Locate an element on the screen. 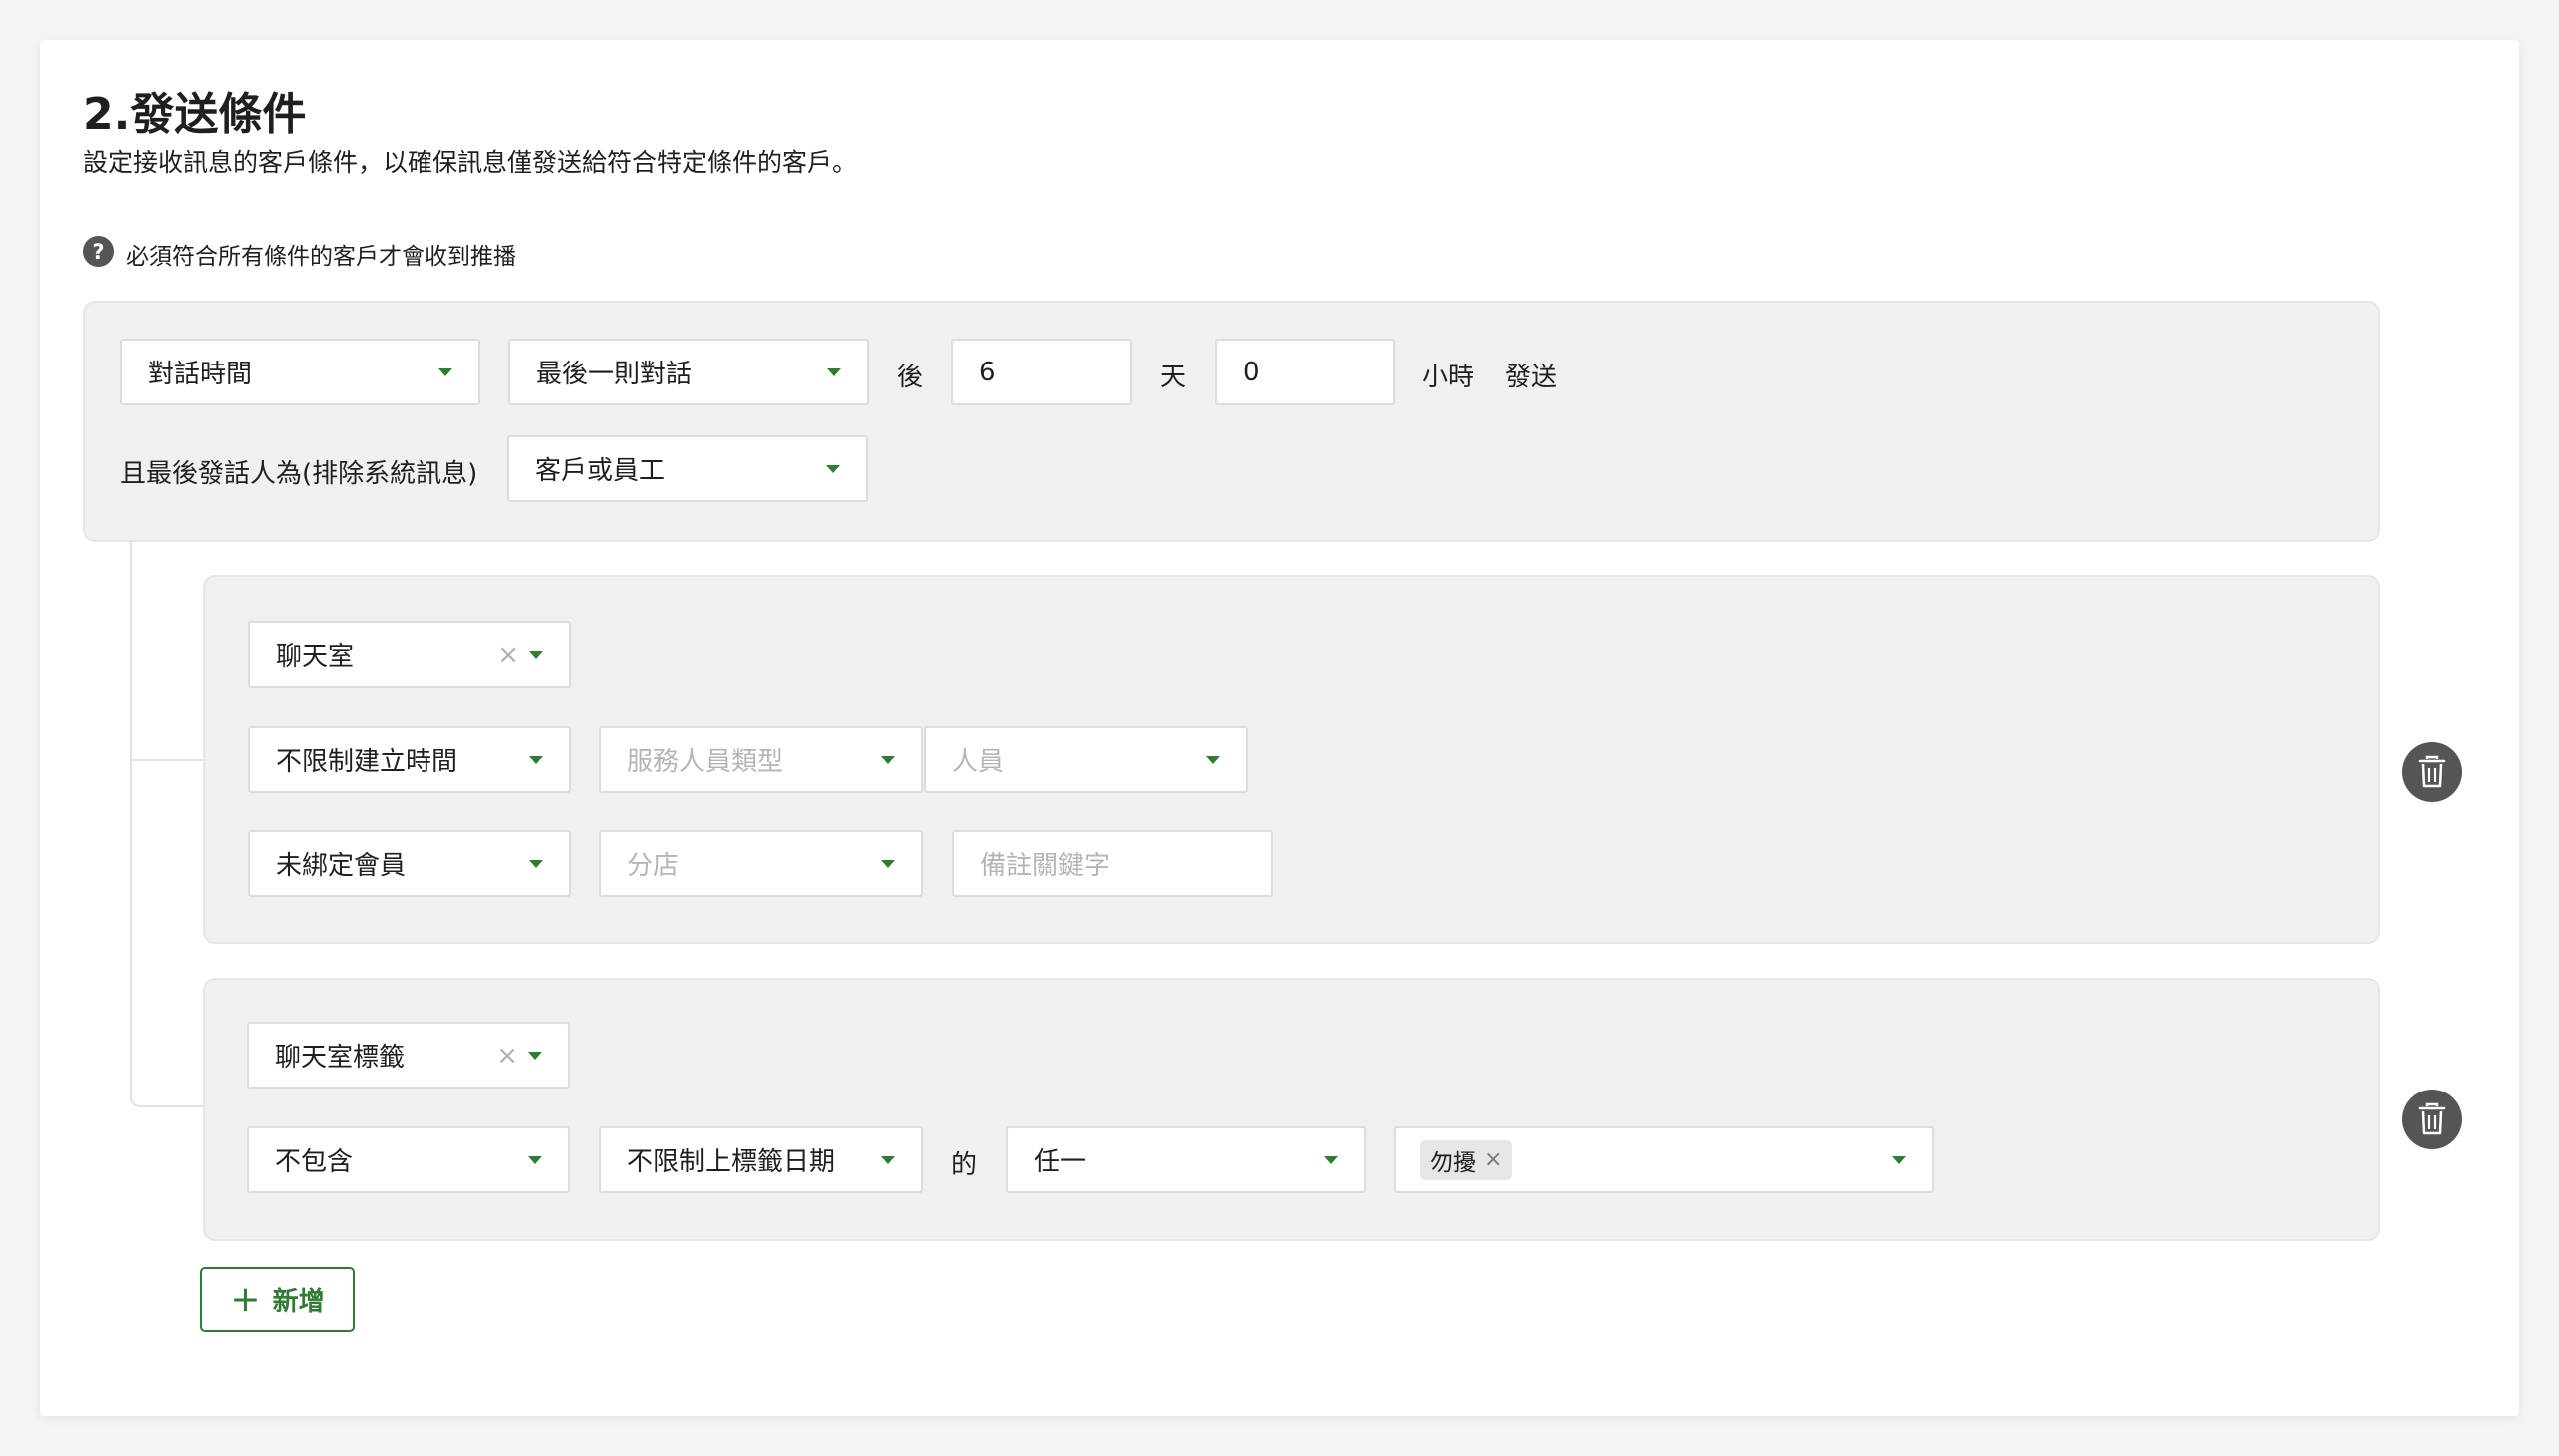 Image resolution: width=2559 pixels, height=1456 pixels. question-circle-icon: ? is located at coordinates (98, 252).